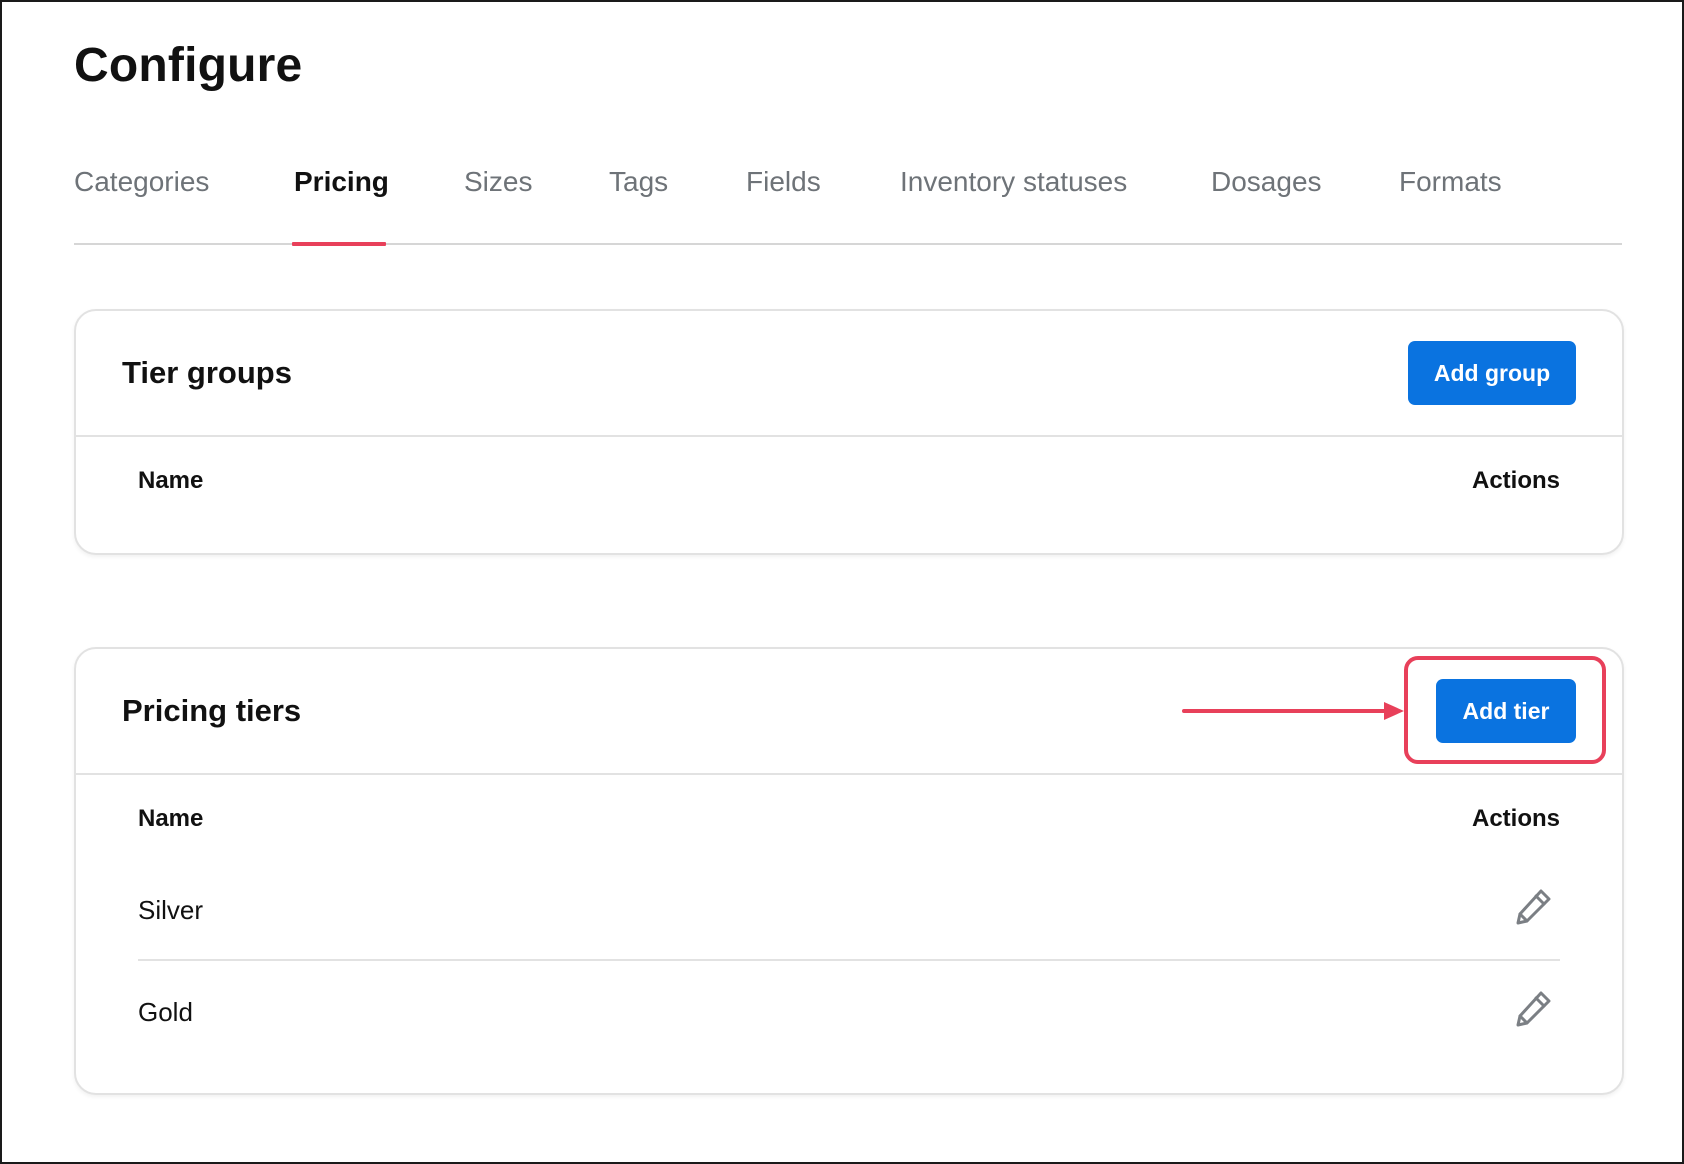  What do you see at coordinates (1515, 818) in the screenshot?
I see `pricing-tiers-actions-column-header: Actions` at bounding box center [1515, 818].